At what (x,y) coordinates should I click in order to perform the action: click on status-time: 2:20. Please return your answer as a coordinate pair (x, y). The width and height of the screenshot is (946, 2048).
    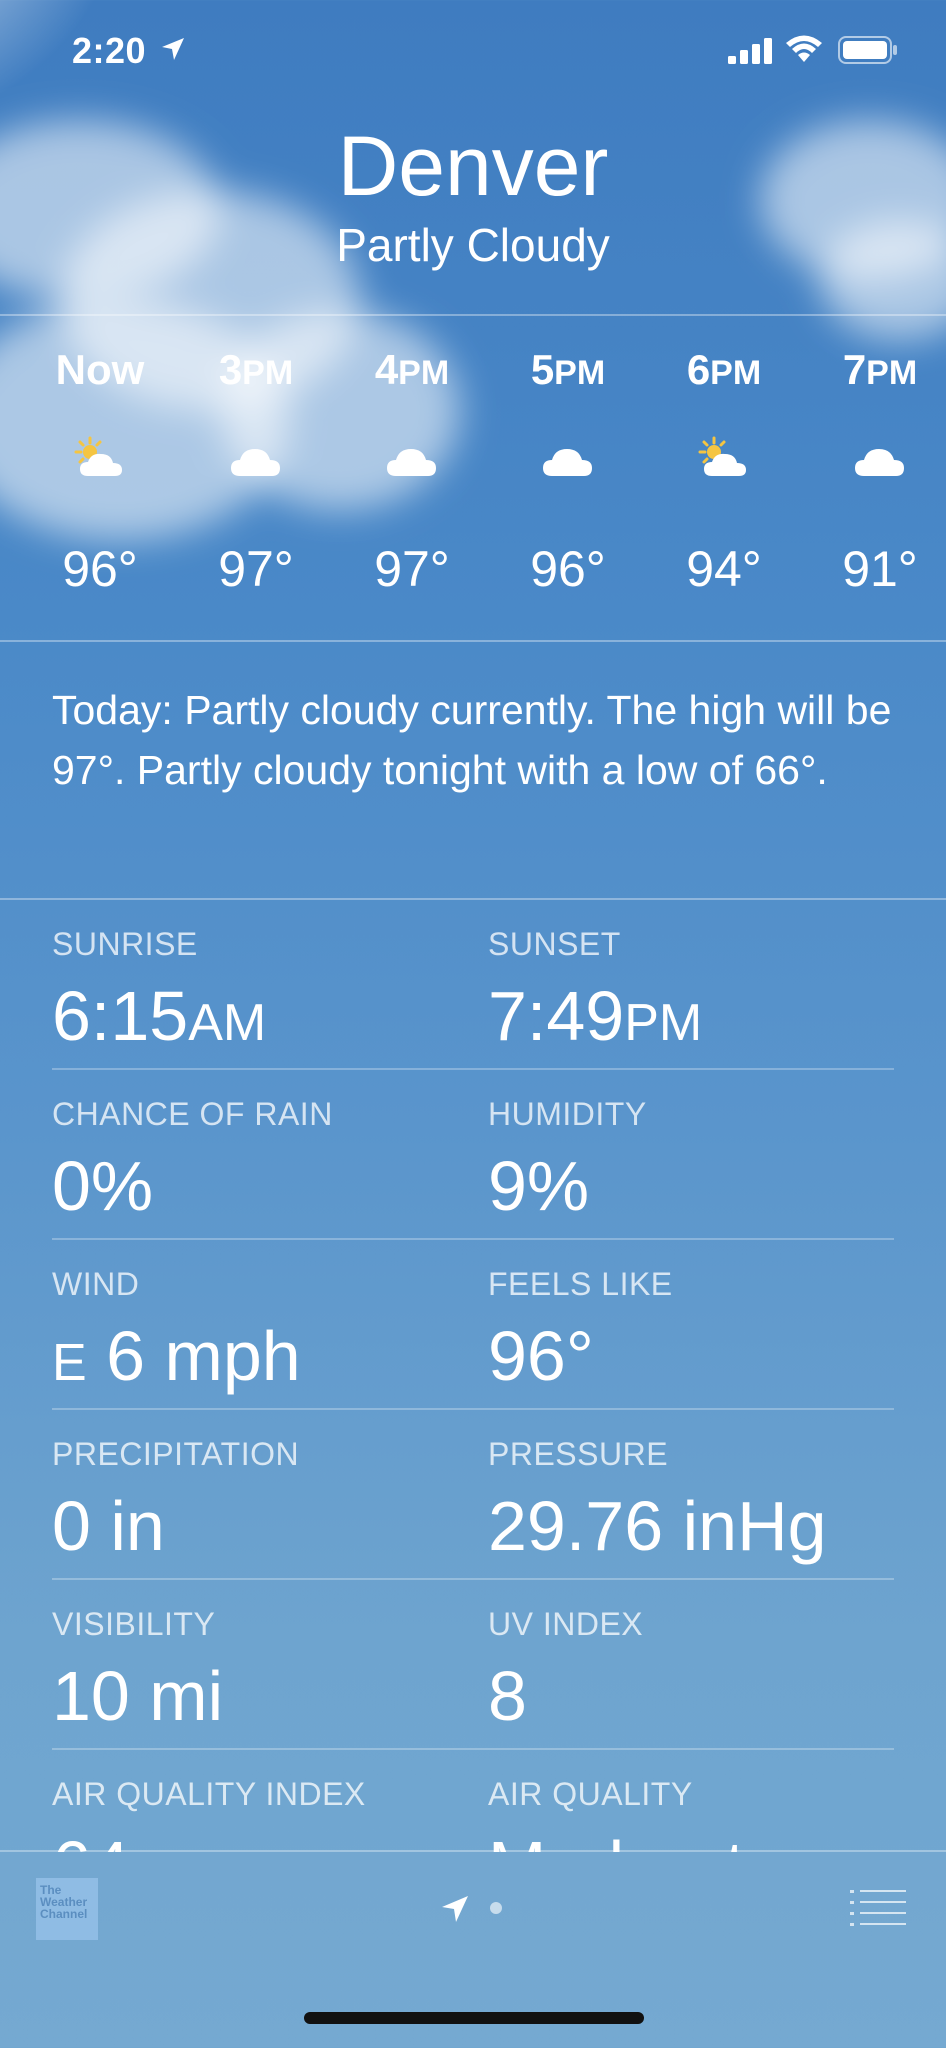
    Looking at the image, I should click on (109, 50).